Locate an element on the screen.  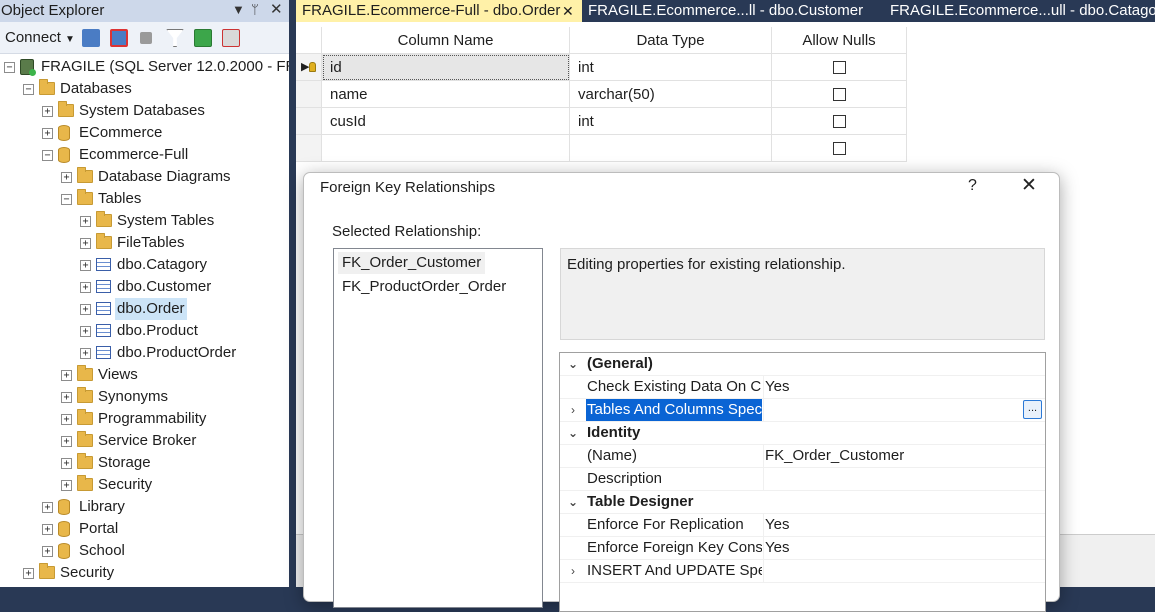
tree-node: + Synonyms is located at coordinates (144, 397).